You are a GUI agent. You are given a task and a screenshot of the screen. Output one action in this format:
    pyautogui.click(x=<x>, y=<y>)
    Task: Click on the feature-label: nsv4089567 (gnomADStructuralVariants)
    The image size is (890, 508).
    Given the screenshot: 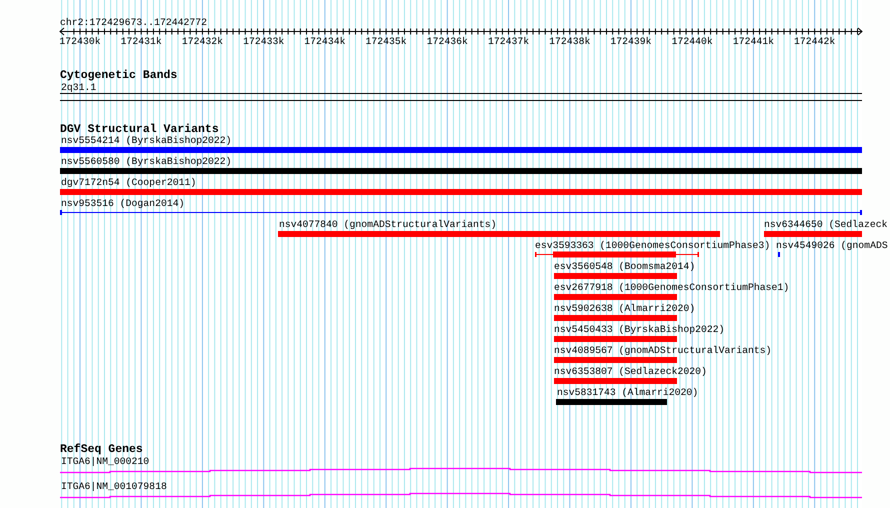 What is the action you would take?
    pyautogui.click(x=663, y=350)
    